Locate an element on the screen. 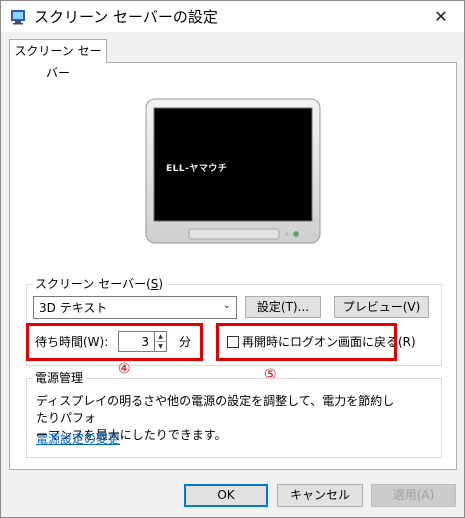  tab-screensaver: スクリーン セーバー is located at coordinates (58, 59).